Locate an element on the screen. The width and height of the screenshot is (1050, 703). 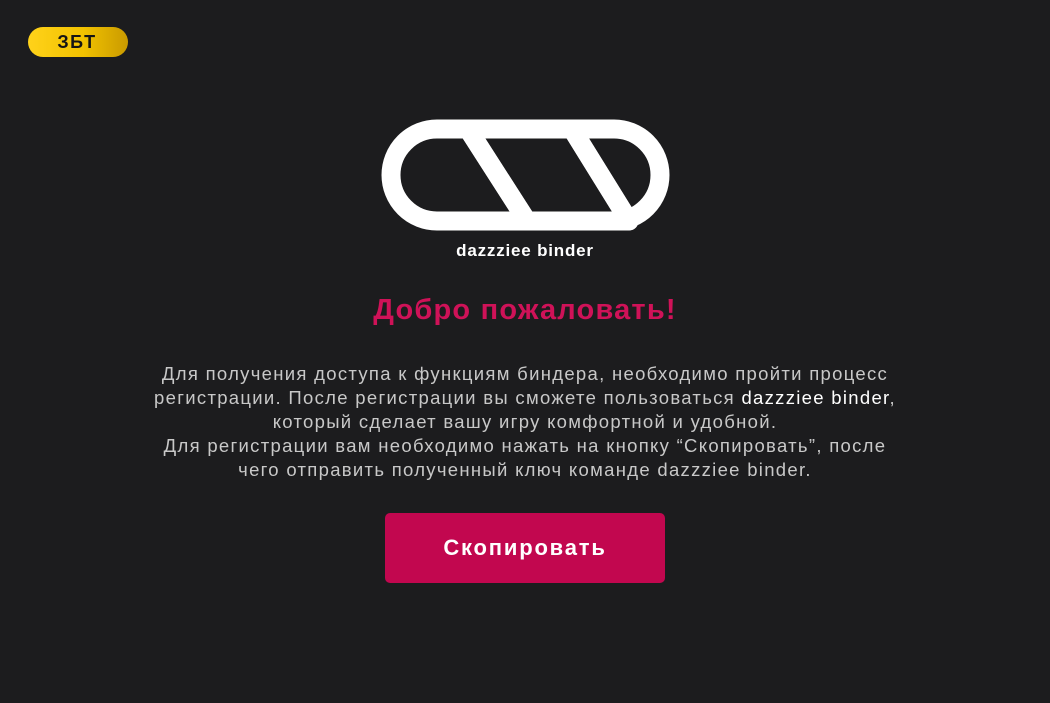
copy-button: Скопировать is located at coordinates (525, 548).